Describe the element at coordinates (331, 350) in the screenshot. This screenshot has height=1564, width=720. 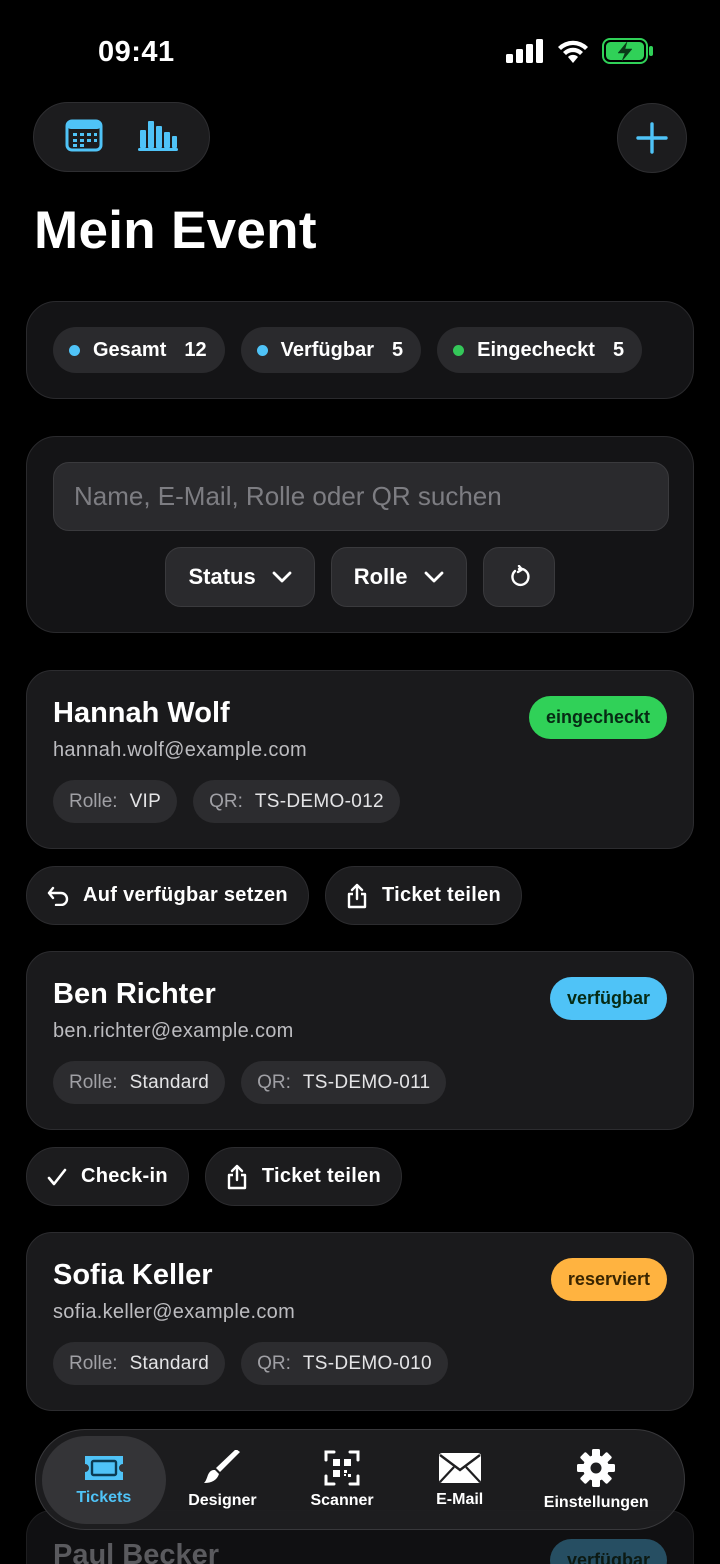
I see `stat-available: Verfügbar 5` at that location.